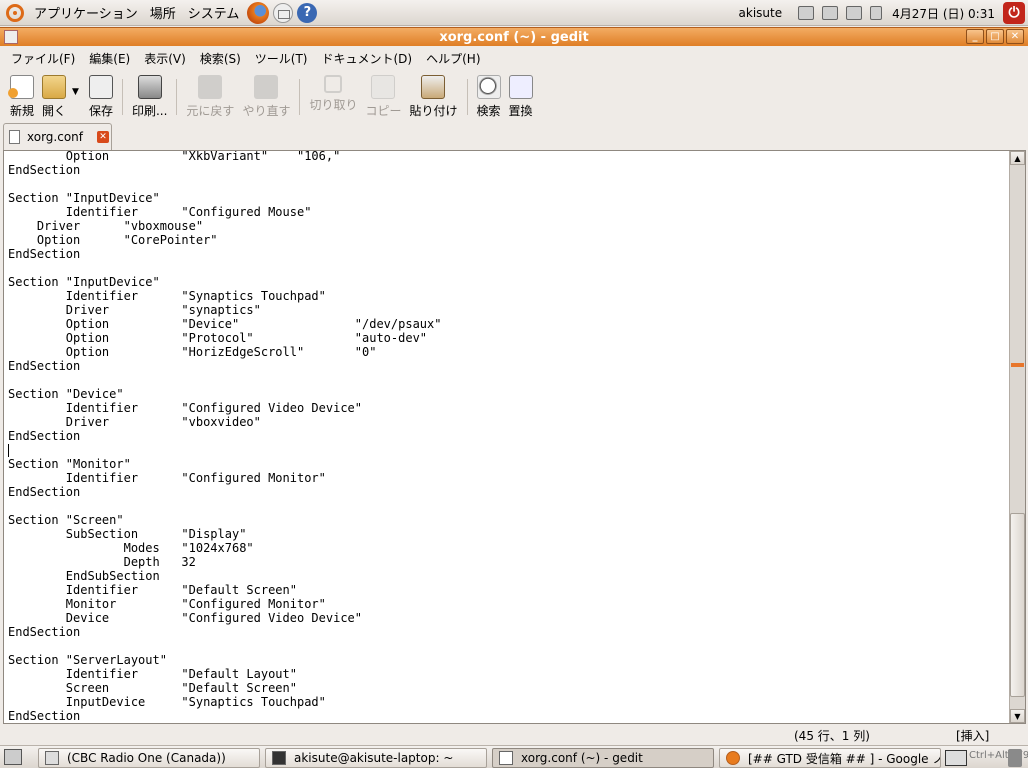  What do you see at coordinates (806, 13) in the screenshot?
I see `input-method-icon` at bounding box center [806, 13].